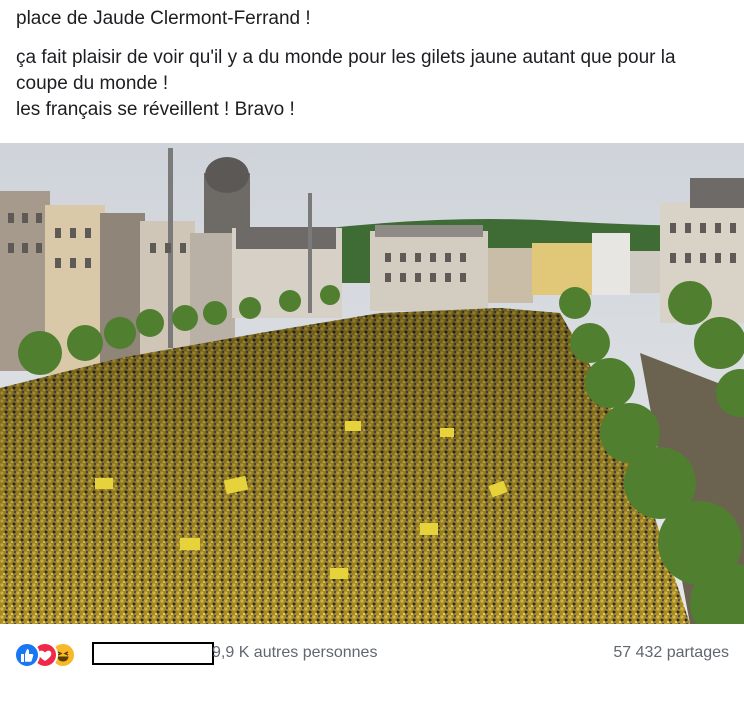  What do you see at coordinates (671, 653) in the screenshot?
I see `shares-count: 57 432 partages` at bounding box center [671, 653].